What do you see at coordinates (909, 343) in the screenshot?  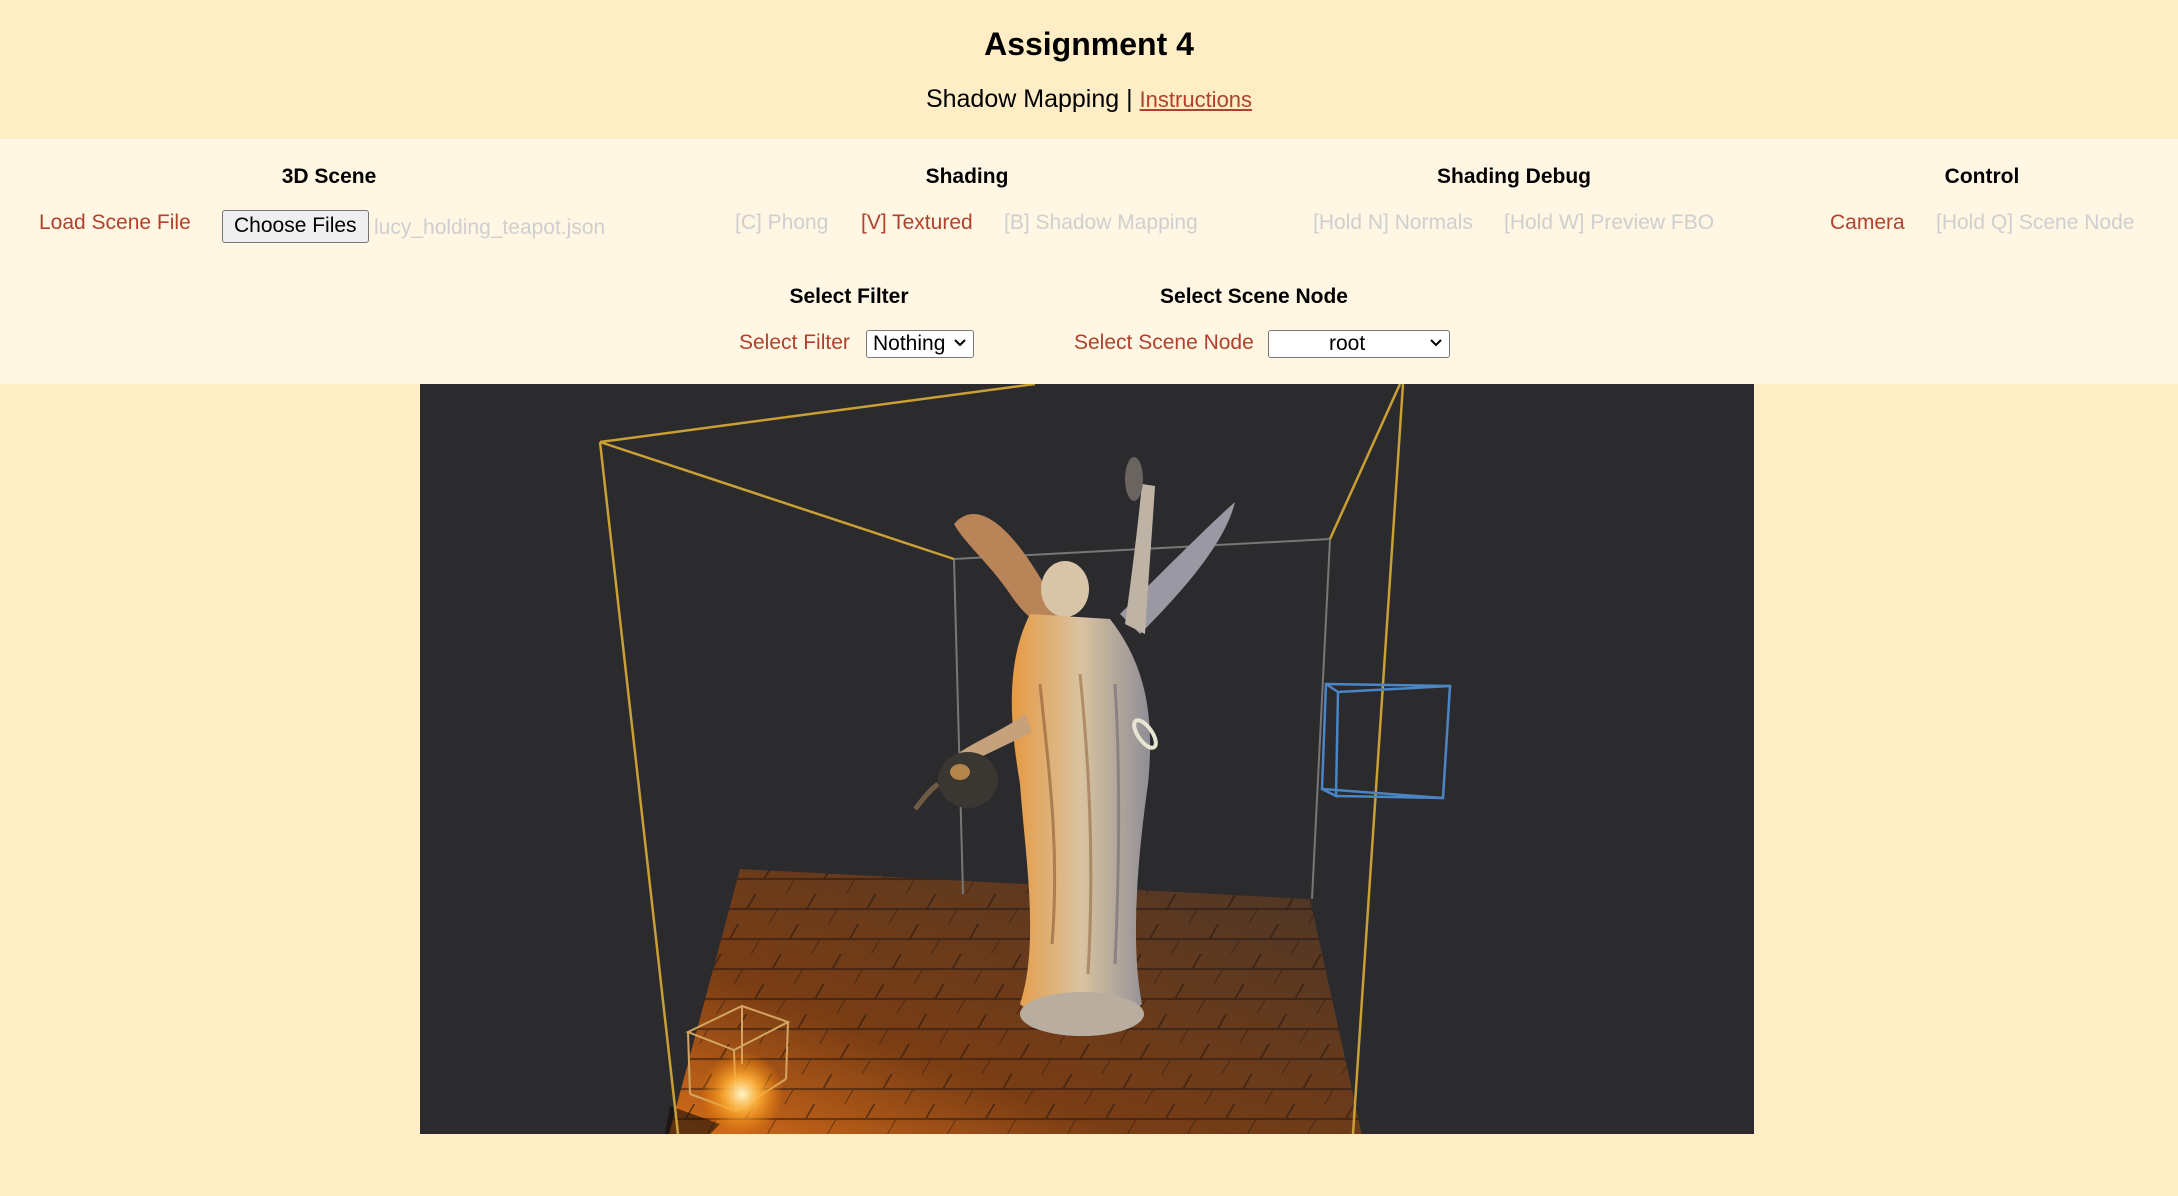 I see `filter-select-value: Nothing` at bounding box center [909, 343].